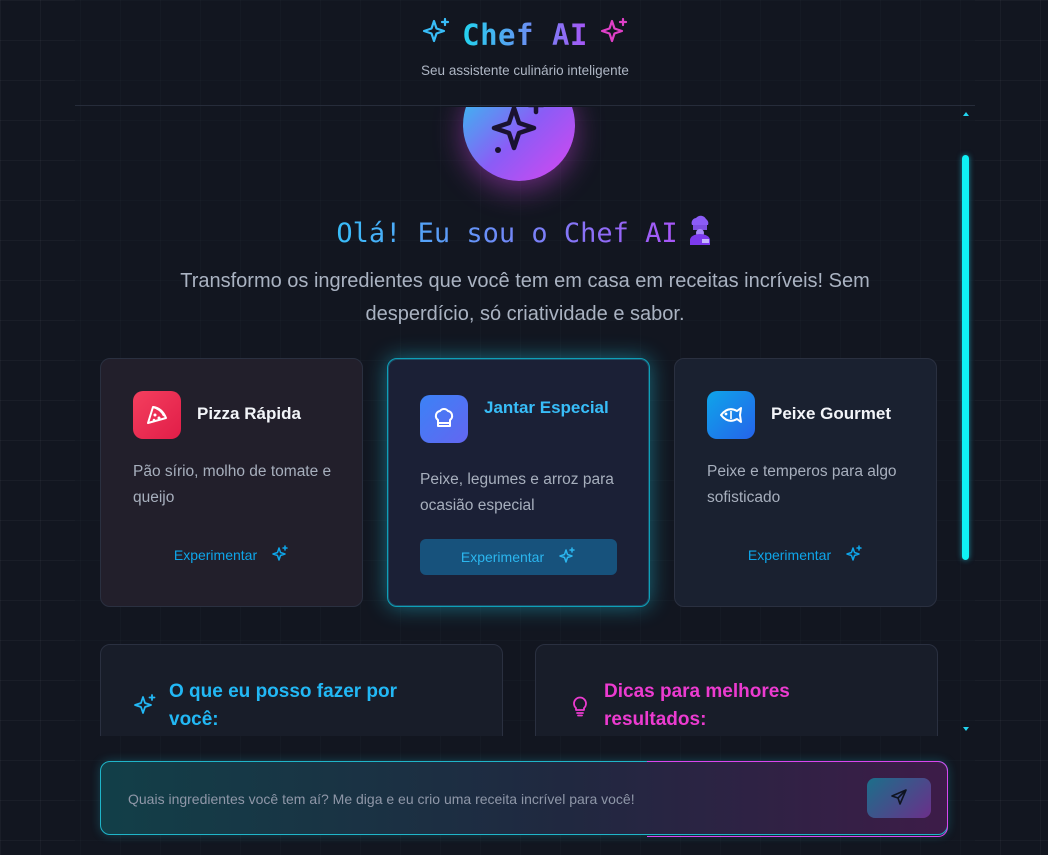  What do you see at coordinates (283, 705) in the screenshot?
I see `section-title: O que eu posso fazer por você:` at bounding box center [283, 705].